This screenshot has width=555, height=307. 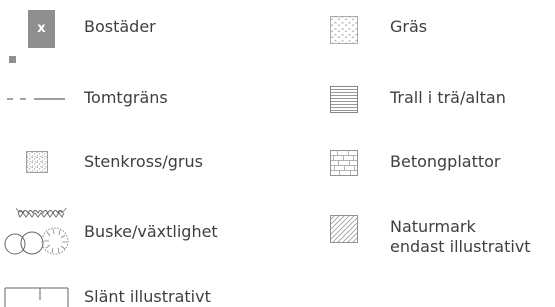 What do you see at coordinates (36, 231) in the screenshot?
I see `shrub-icon` at bounding box center [36, 231].